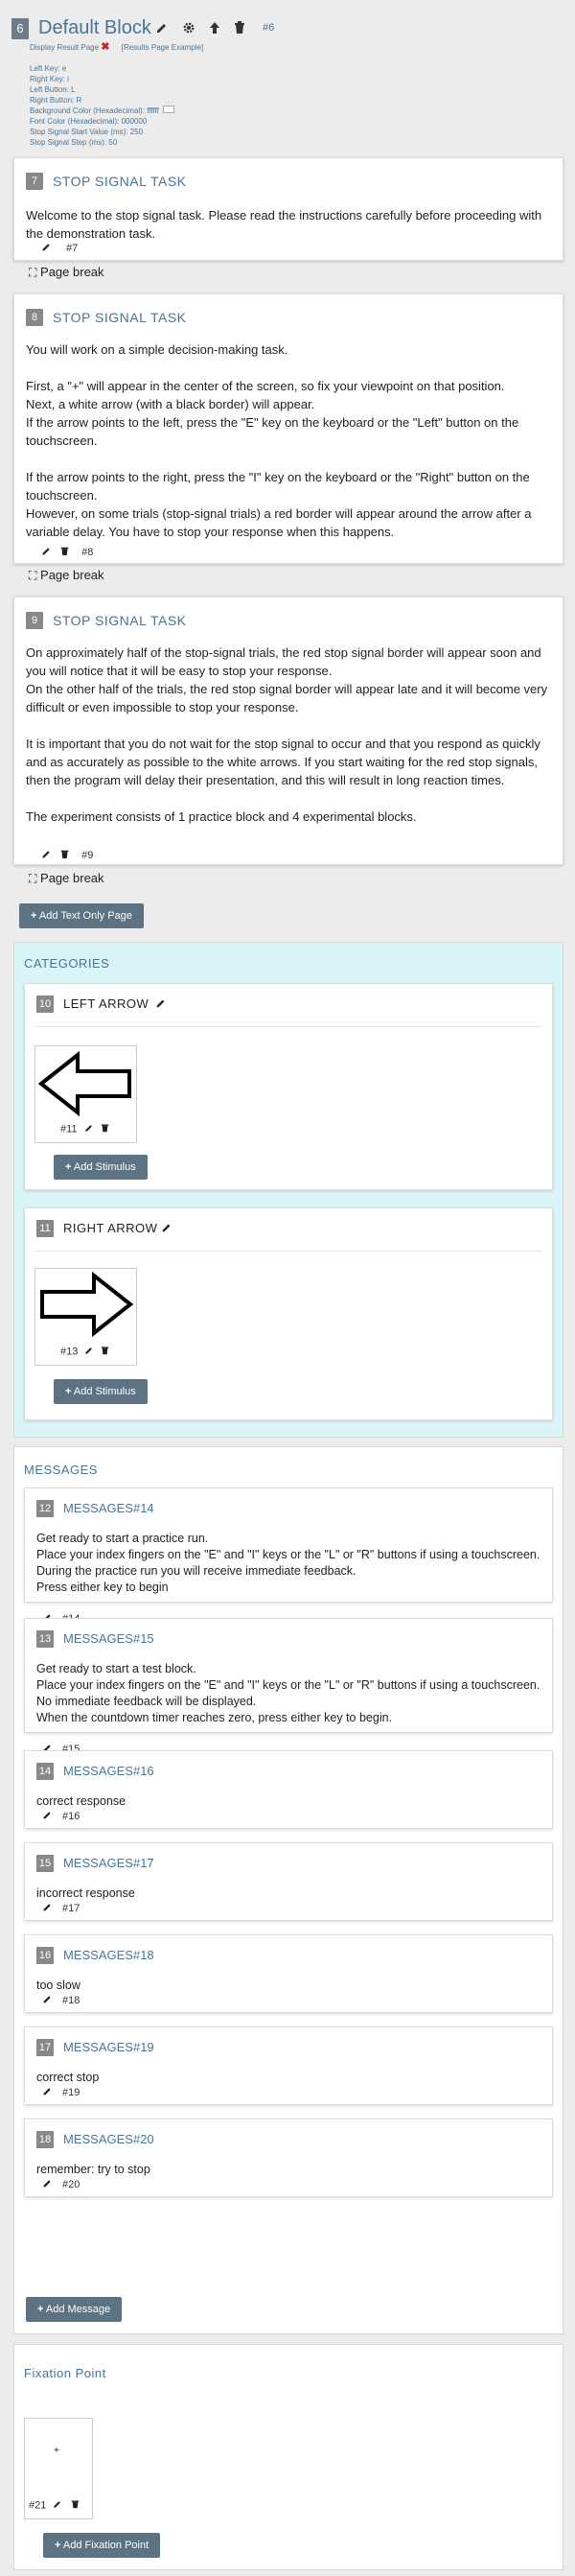 This screenshot has width=575, height=2576. What do you see at coordinates (108, 2139) in the screenshot?
I see `message-title: MESSAGES#20` at bounding box center [108, 2139].